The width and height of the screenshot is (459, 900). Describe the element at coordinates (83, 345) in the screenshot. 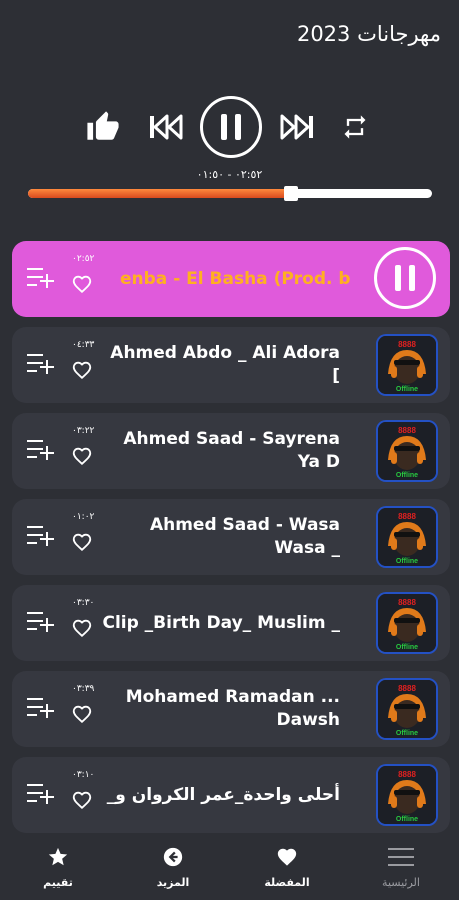

I see `song-duration: ٠٤:٣٣` at that location.